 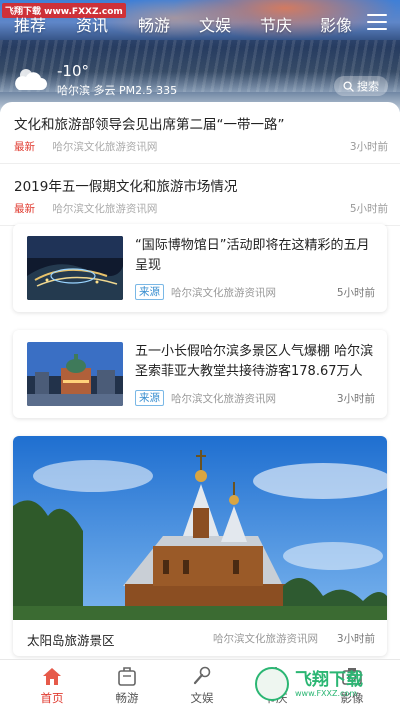 What do you see at coordinates (127, 676) in the screenshot?
I see `suitcase-icon` at bounding box center [127, 676].